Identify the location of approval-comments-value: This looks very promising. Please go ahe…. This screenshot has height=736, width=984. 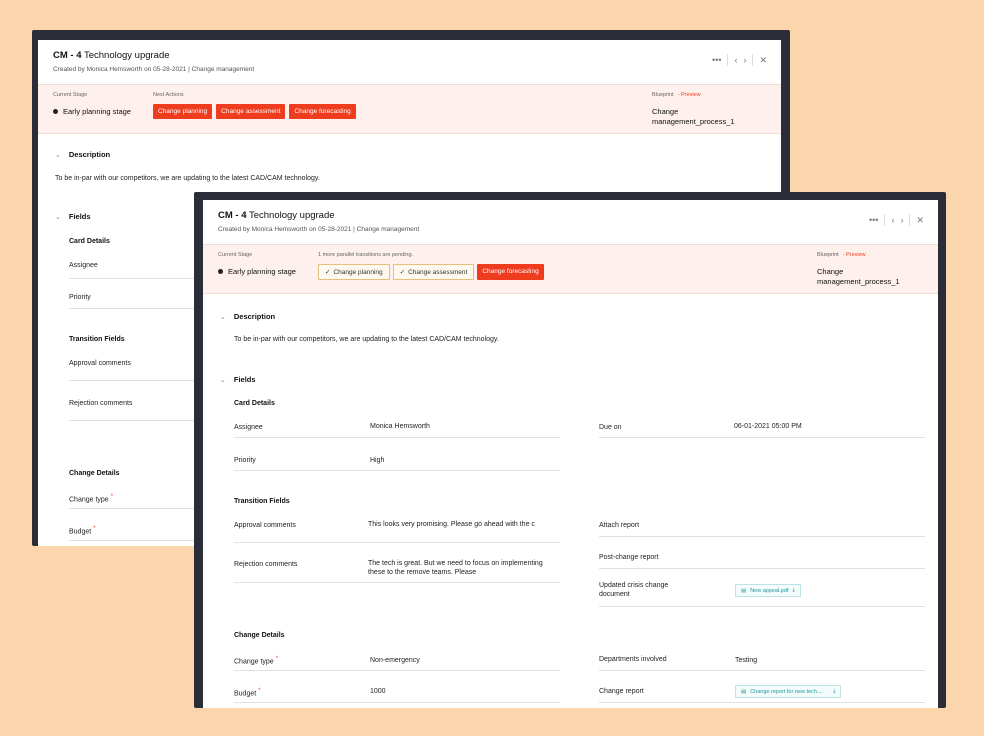
(463, 524).